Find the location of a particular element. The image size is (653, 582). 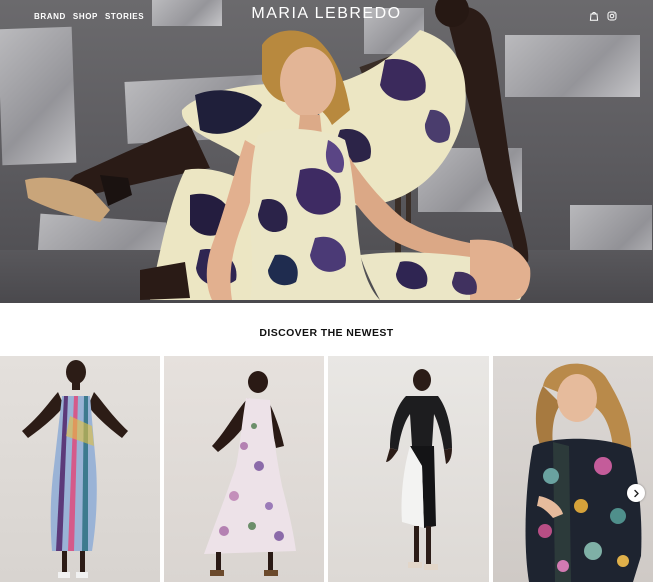

instagram-icon is located at coordinates (612, 16).